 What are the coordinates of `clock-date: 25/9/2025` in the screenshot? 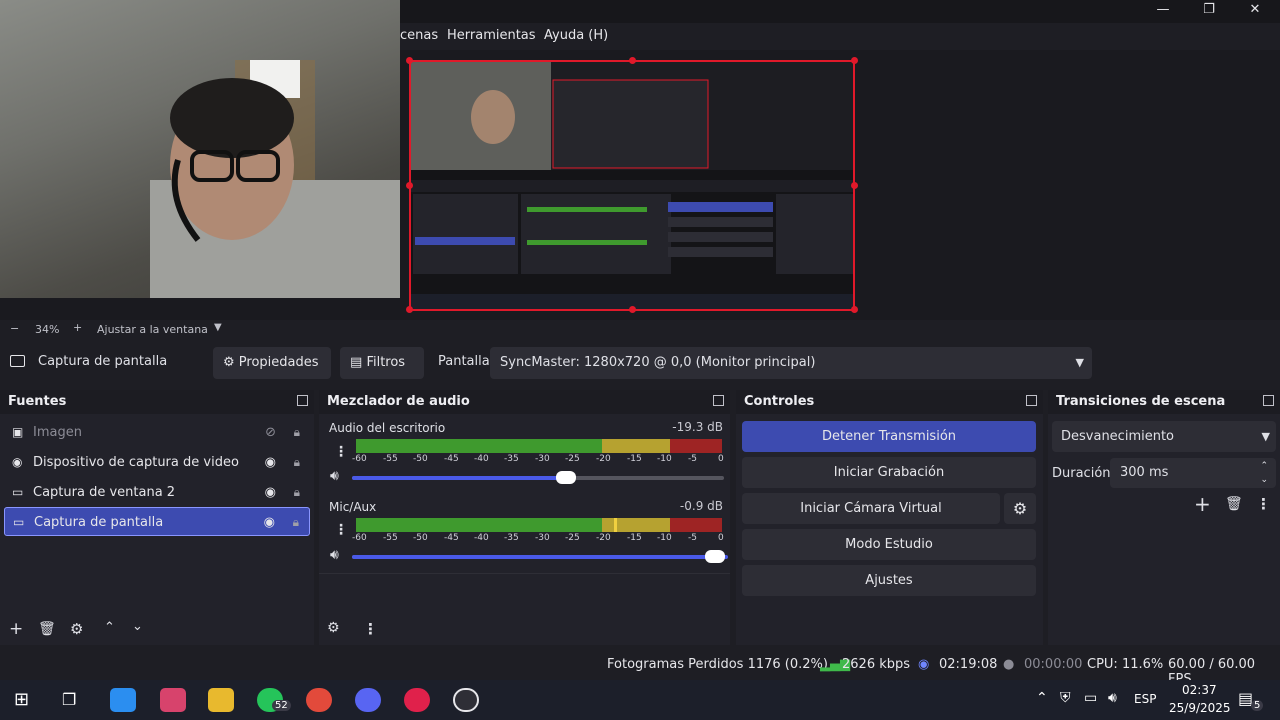 It's located at (1200, 708).